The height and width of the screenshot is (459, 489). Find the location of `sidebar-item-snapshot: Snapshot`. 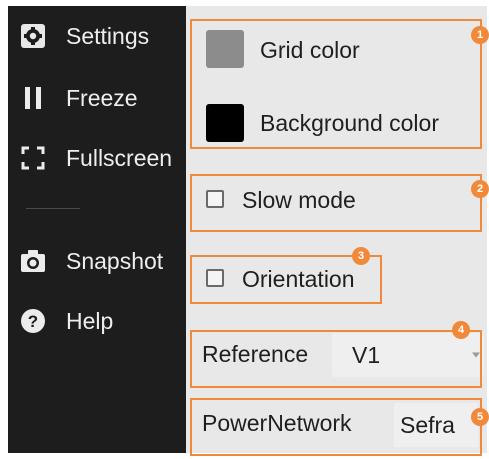

sidebar-item-snapshot: Snapshot is located at coordinates (102, 261).